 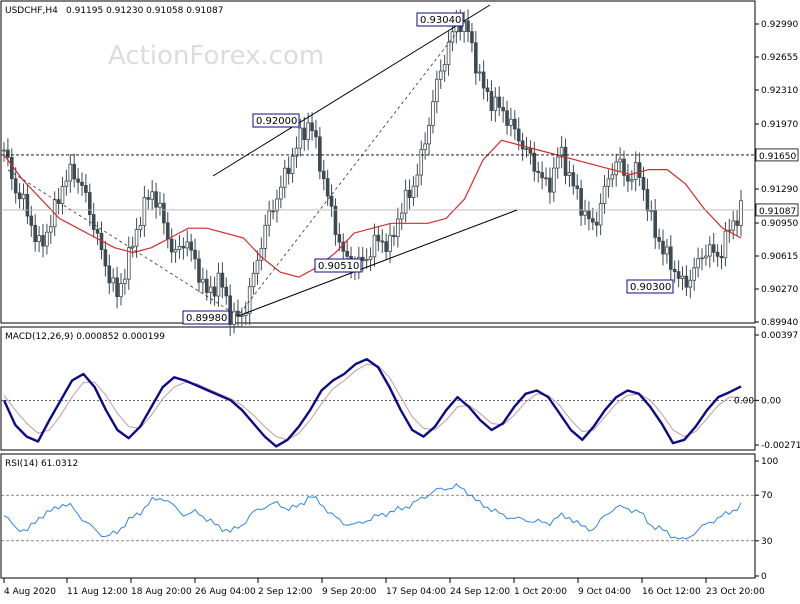 What do you see at coordinates (779, 58) in the screenshot?
I see `price-tick-label: 0.92655` at bounding box center [779, 58].